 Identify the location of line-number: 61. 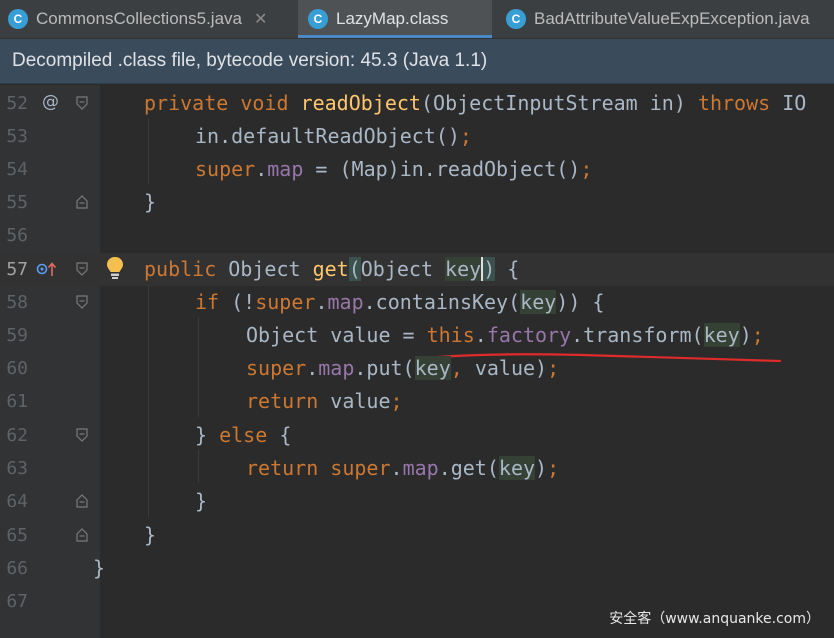
(17, 401).